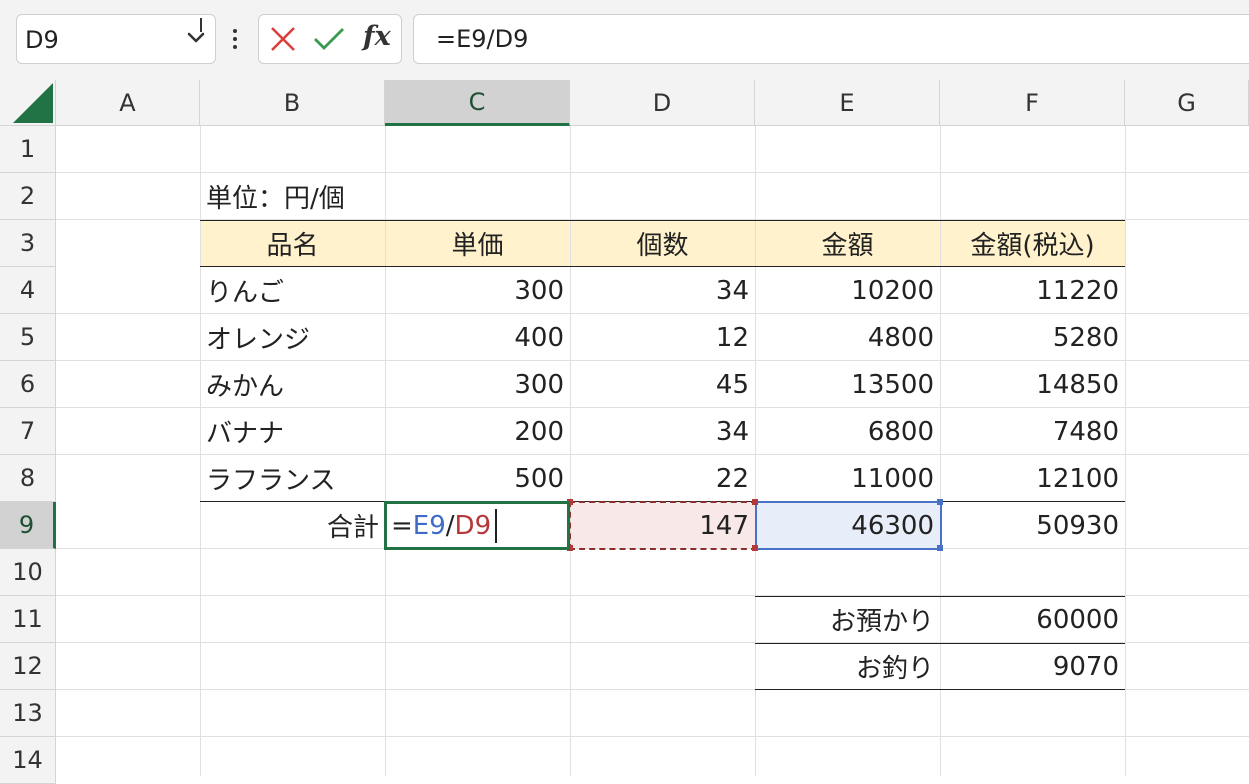 The width and height of the screenshot is (1249, 784). What do you see at coordinates (1032, 290) in the screenshot?
I see `amount-tax-cell: 11220` at bounding box center [1032, 290].